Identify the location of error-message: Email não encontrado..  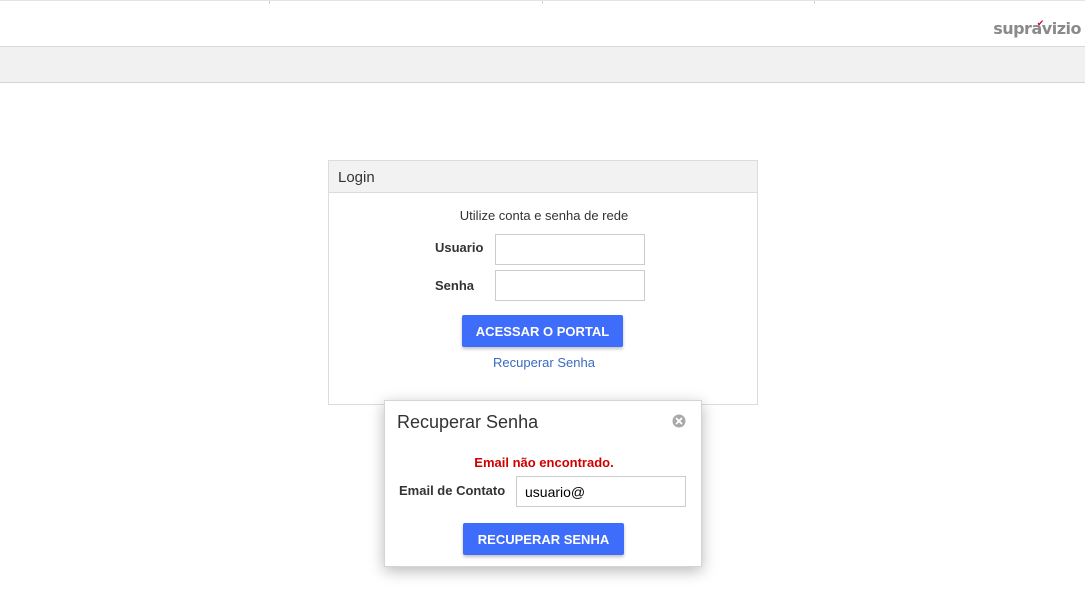
(544, 462).